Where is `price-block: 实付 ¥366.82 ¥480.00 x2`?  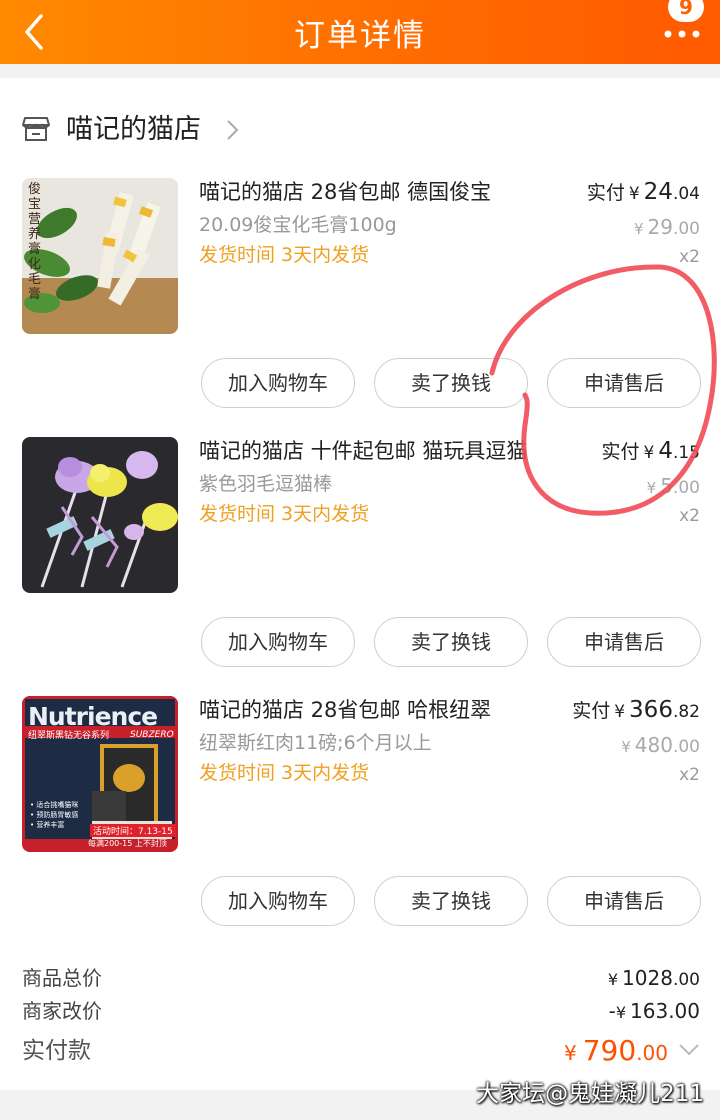 price-block: 实付 ¥366.82 ¥480.00 x2 is located at coordinates (631, 742).